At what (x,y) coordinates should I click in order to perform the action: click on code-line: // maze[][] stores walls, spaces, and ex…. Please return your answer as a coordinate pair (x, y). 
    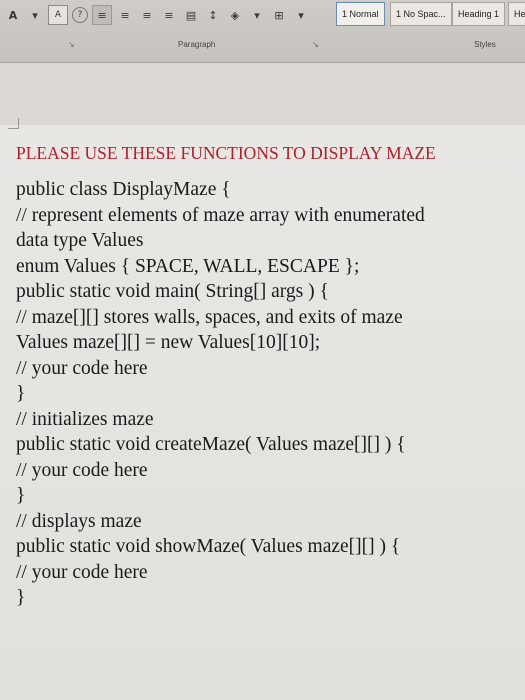
    Looking at the image, I should click on (209, 318).